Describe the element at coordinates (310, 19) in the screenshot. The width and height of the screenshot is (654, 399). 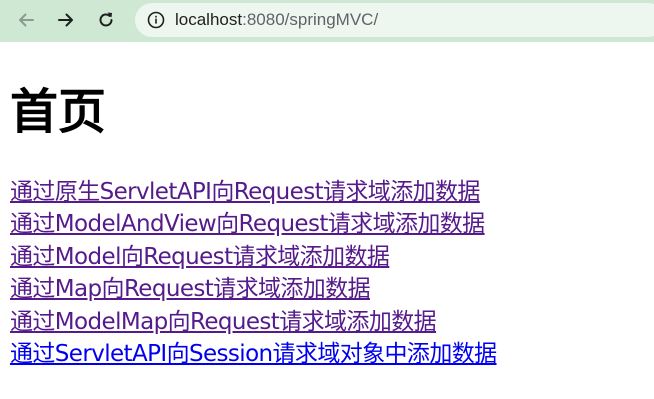
I see `url-path: :8080/springMVC/` at that location.